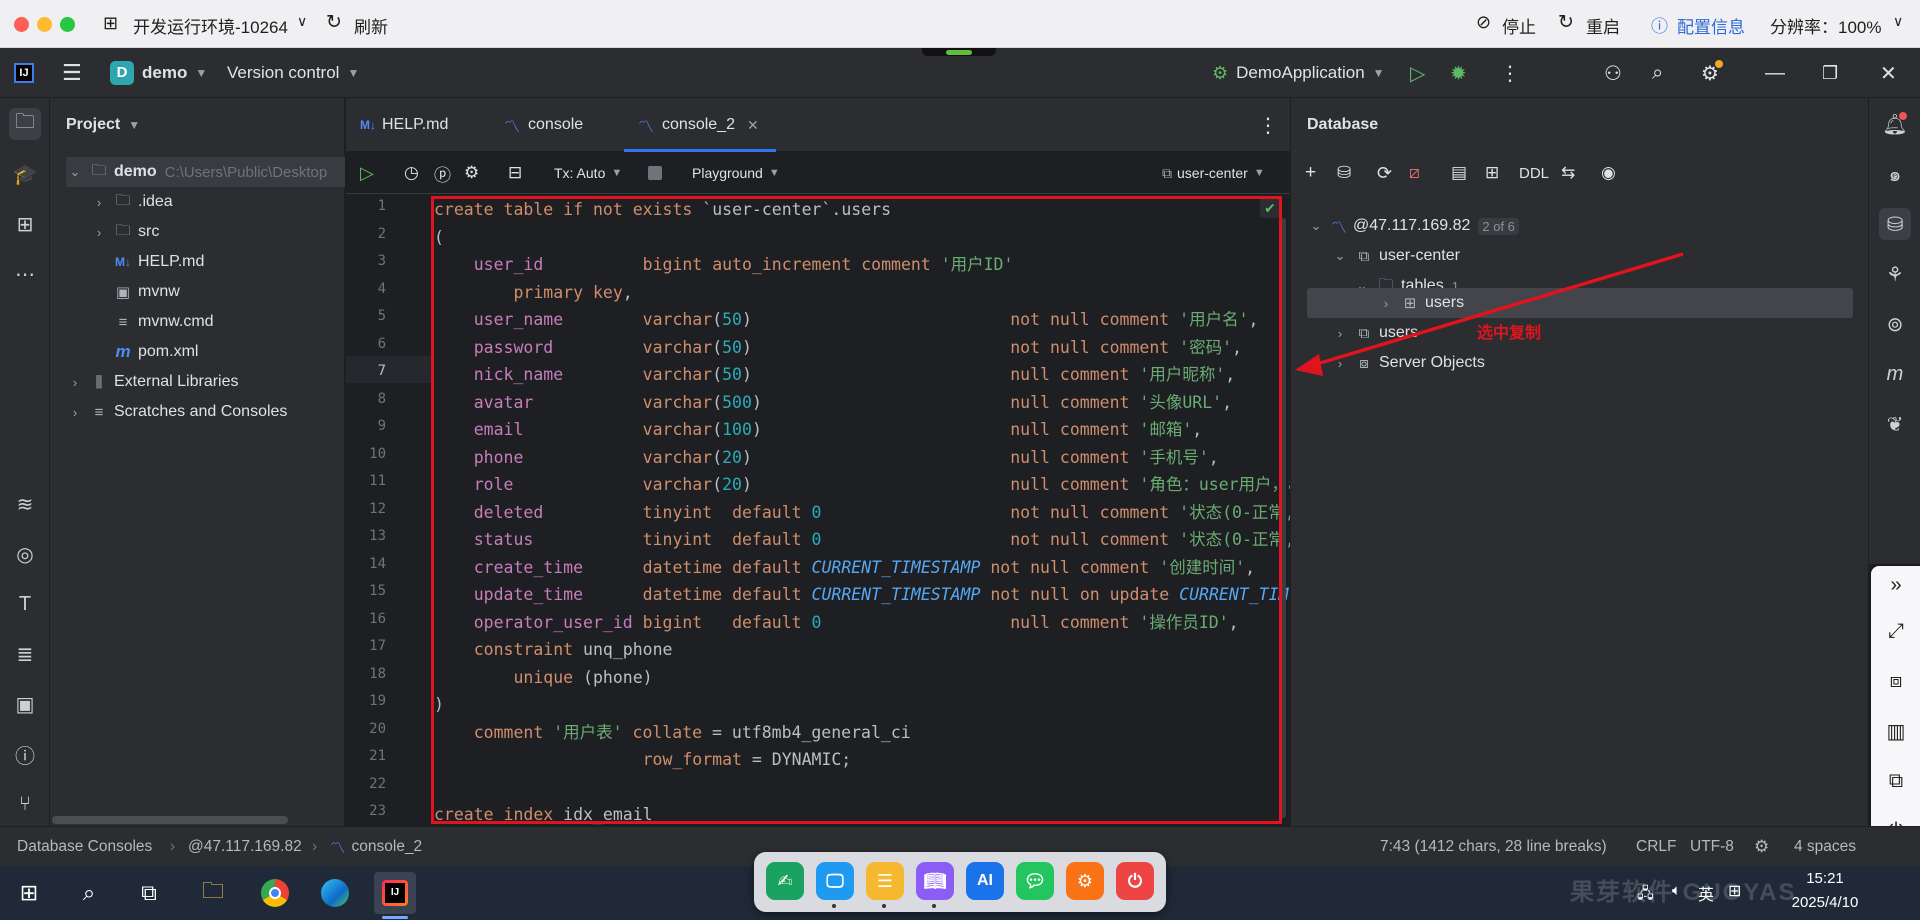 The height and width of the screenshot is (920, 1920). I want to click on remote-title: 开发运行环境-10264, so click(210, 25).